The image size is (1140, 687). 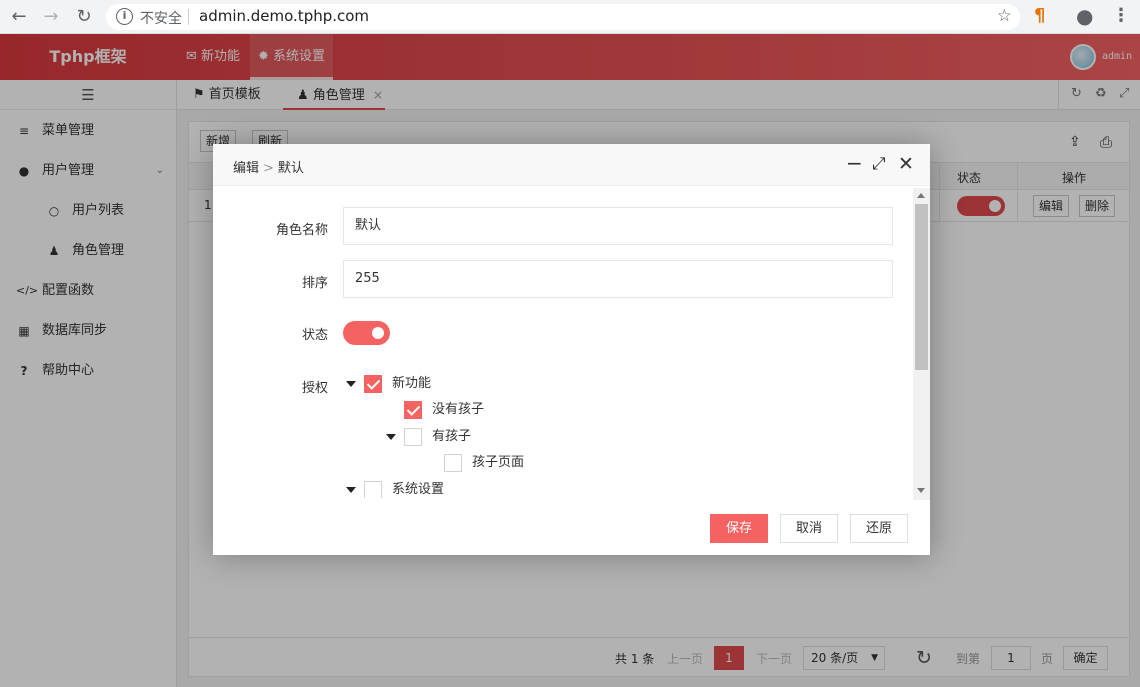 I want to click on bookmark-star-icon: ☆, so click(x=1004, y=16).